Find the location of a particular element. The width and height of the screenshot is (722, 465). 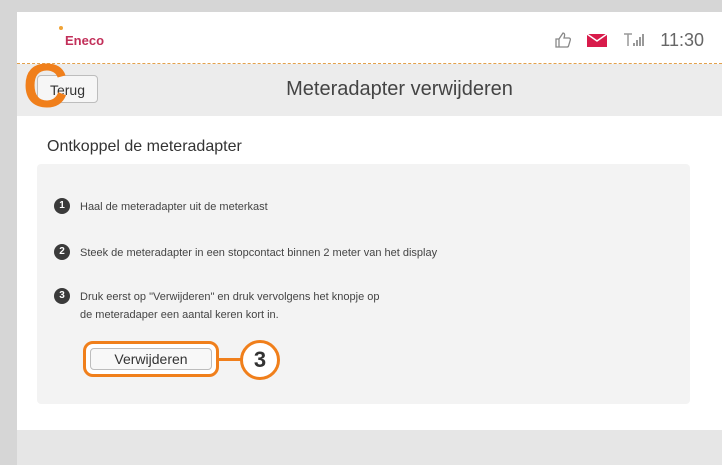

page-title: Meteradapter verwijderen is located at coordinates (399, 89).